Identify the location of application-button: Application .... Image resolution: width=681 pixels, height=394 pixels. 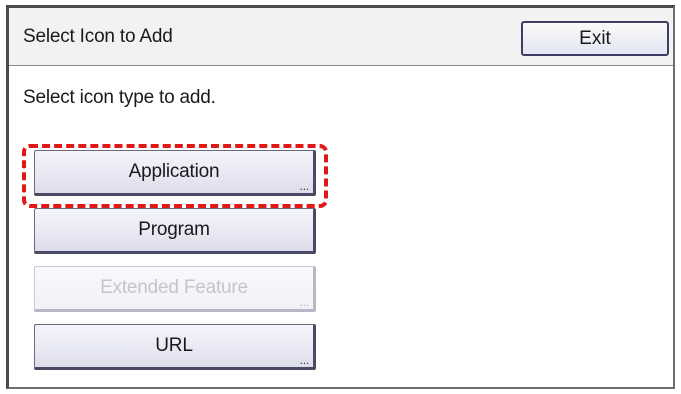
(175, 173).